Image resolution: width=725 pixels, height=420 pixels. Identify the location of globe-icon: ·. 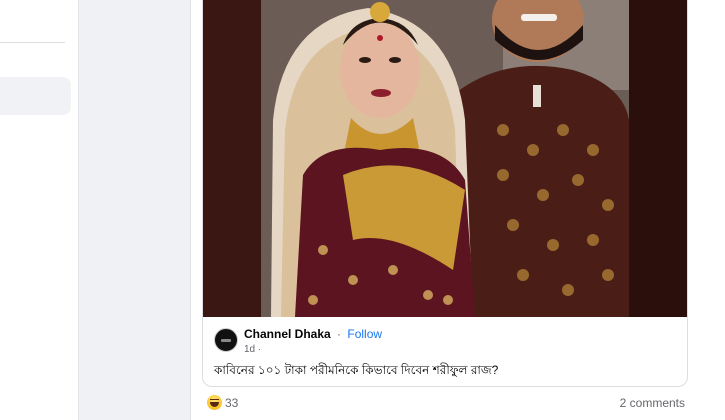
(259, 349).